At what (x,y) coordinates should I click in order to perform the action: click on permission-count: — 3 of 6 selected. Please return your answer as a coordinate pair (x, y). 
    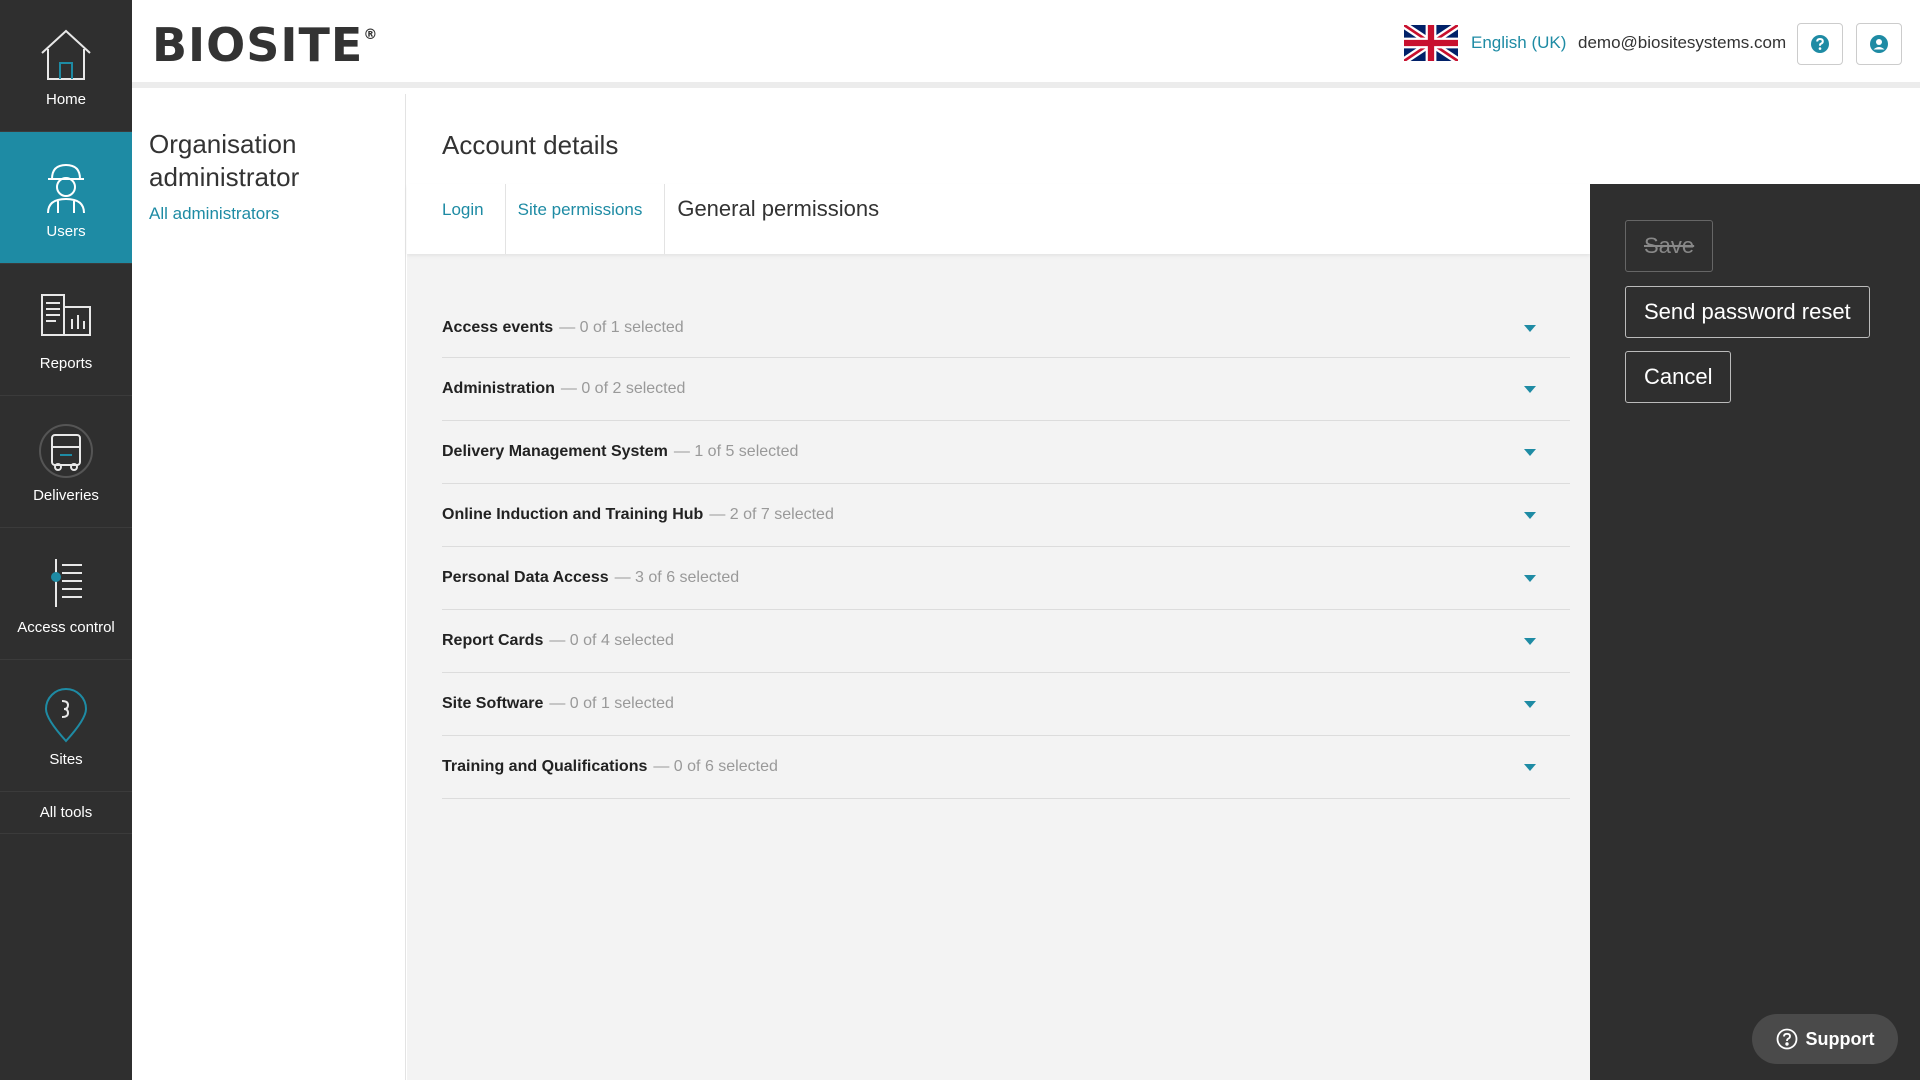
    Looking at the image, I should click on (677, 577).